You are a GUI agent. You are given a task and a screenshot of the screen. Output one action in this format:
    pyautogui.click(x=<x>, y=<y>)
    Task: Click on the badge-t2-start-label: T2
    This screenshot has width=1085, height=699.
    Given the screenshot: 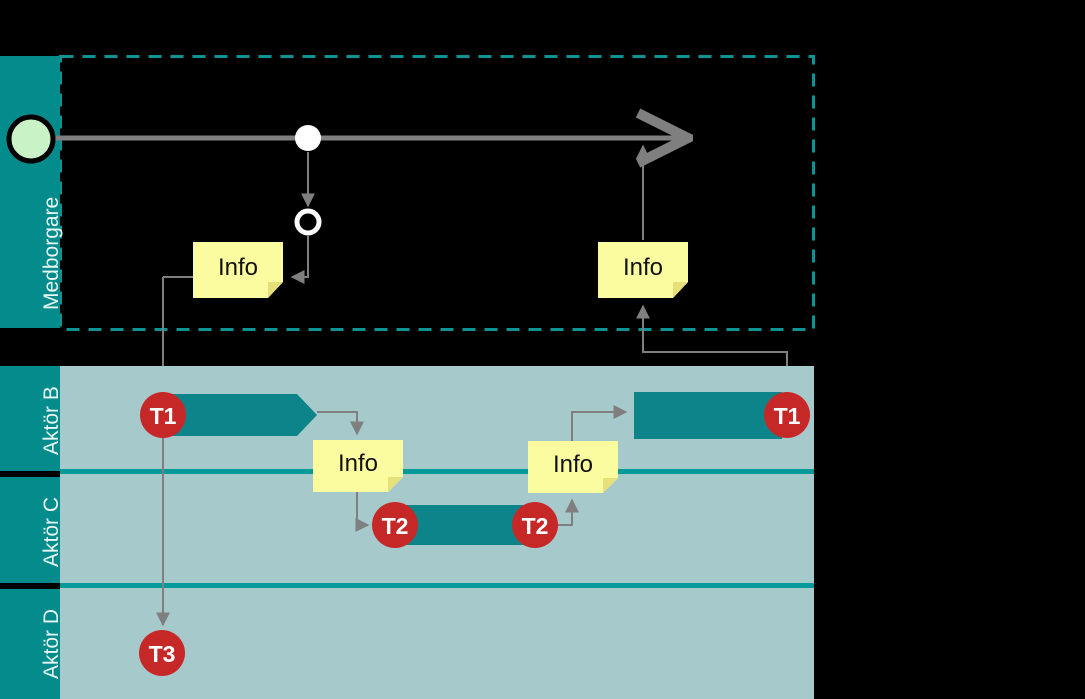 What is the action you would take?
    pyautogui.click(x=395, y=526)
    